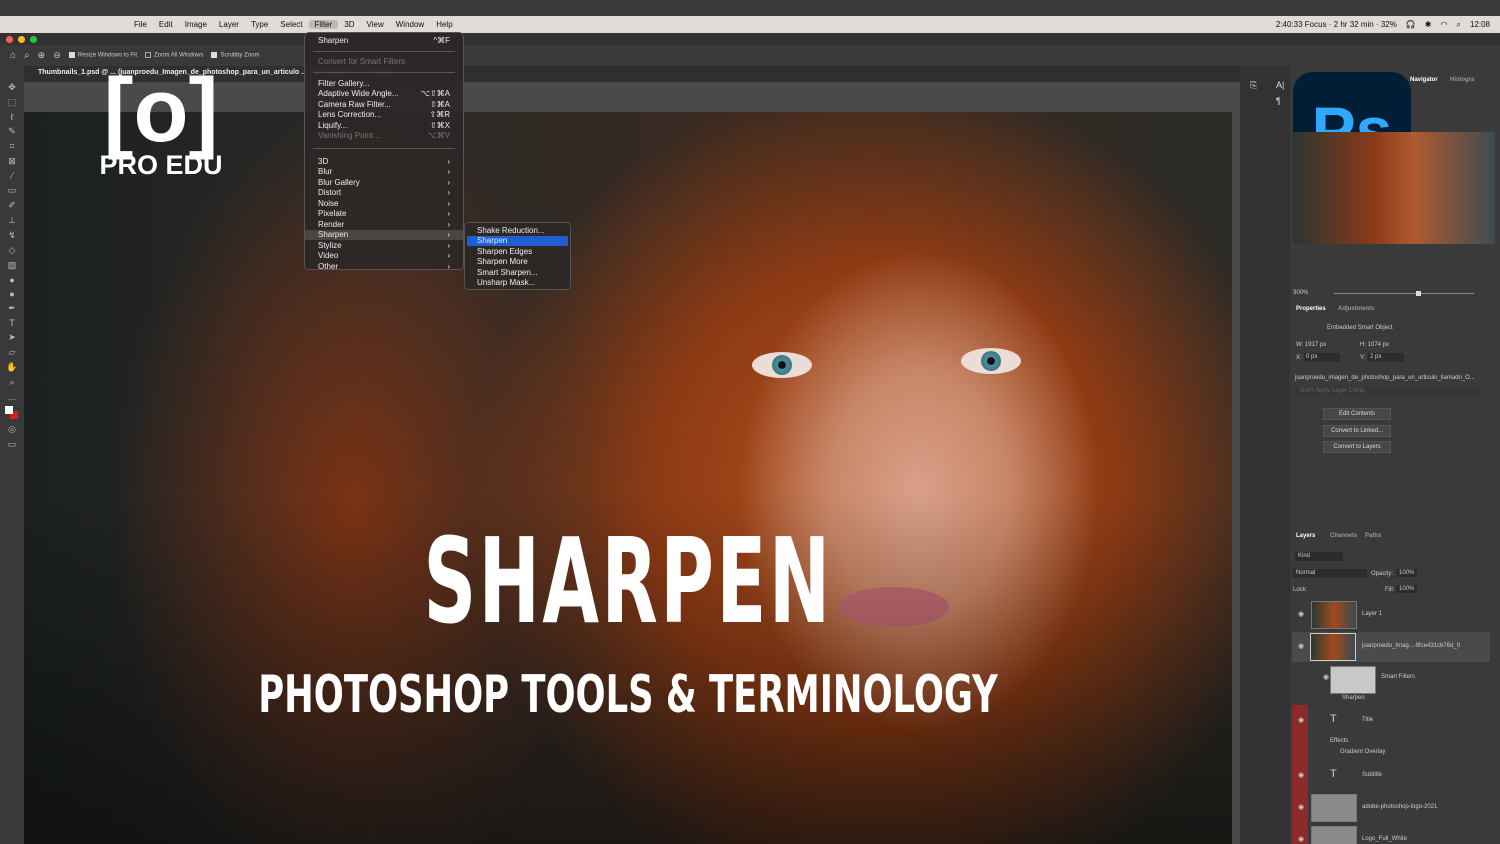  What do you see at coordinates (384, 266) in the screenshot?
I see `menu-item-other: Other ›` at bounding box center [384, 266].